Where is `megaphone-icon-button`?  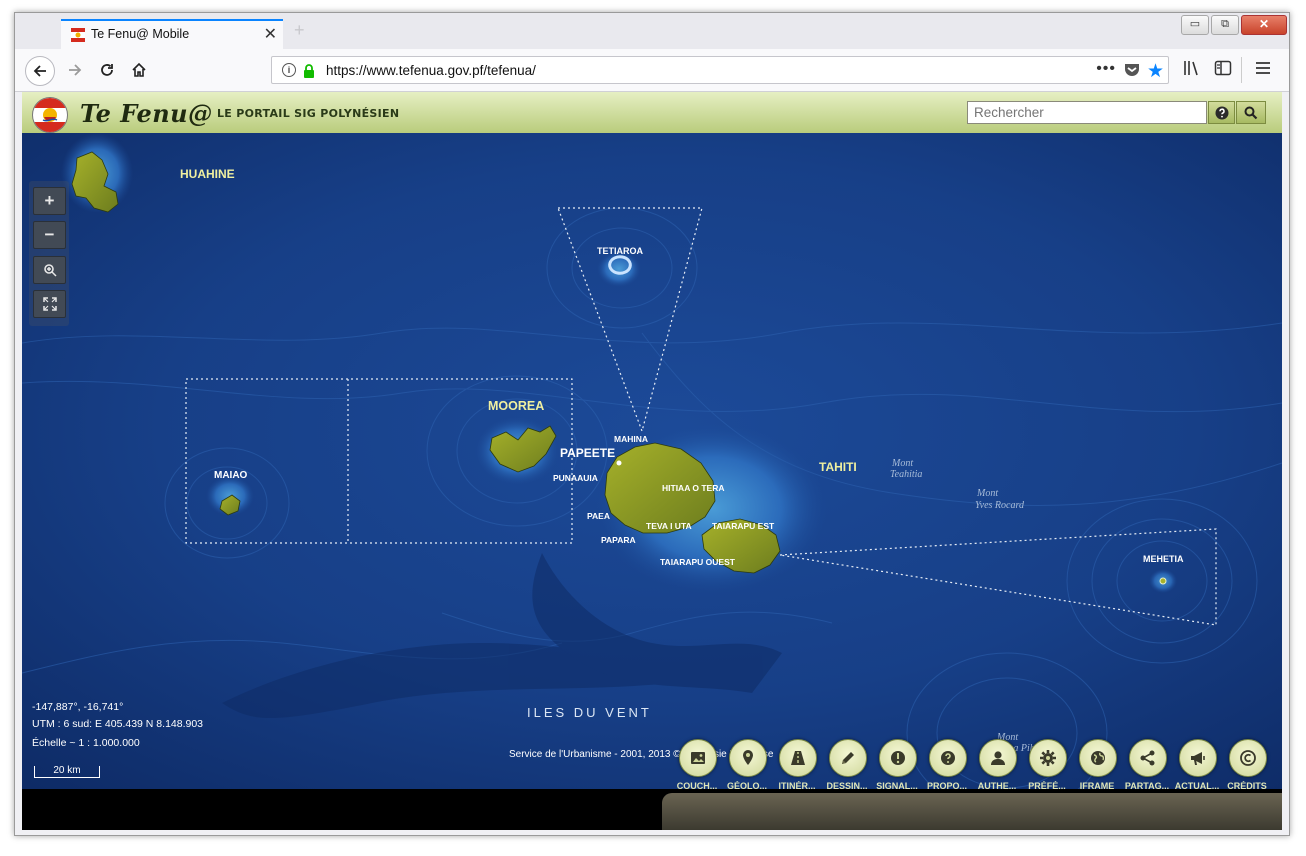
megaphone-icon-button is located at coordinates (1198, 758).